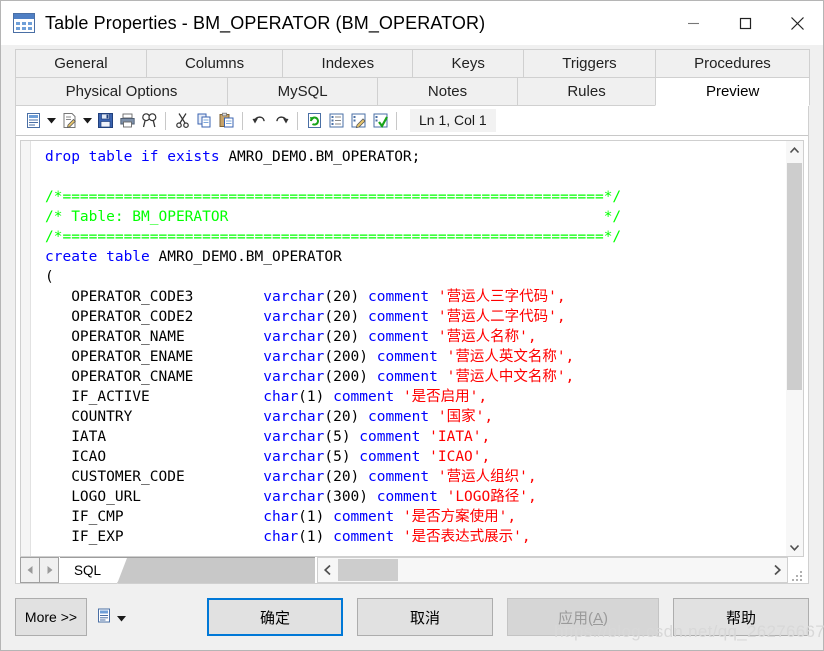  Describe the element at coordinates (468, 63) in the screenshot. I see `tab-keys: Keys` at that location.